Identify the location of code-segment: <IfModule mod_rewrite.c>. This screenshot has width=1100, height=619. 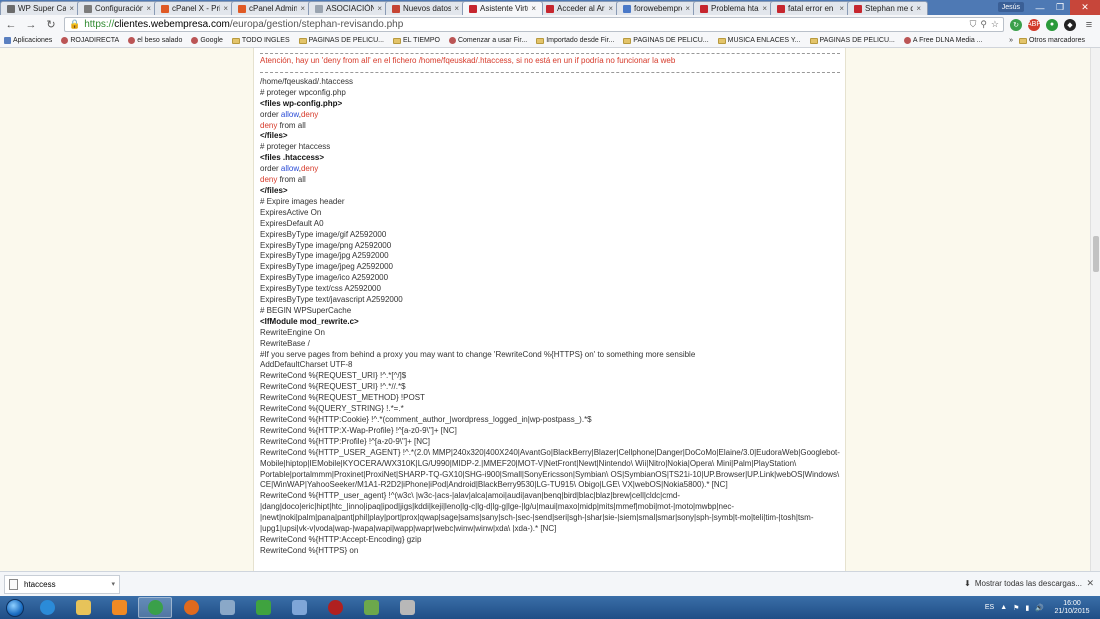
(309, 321).